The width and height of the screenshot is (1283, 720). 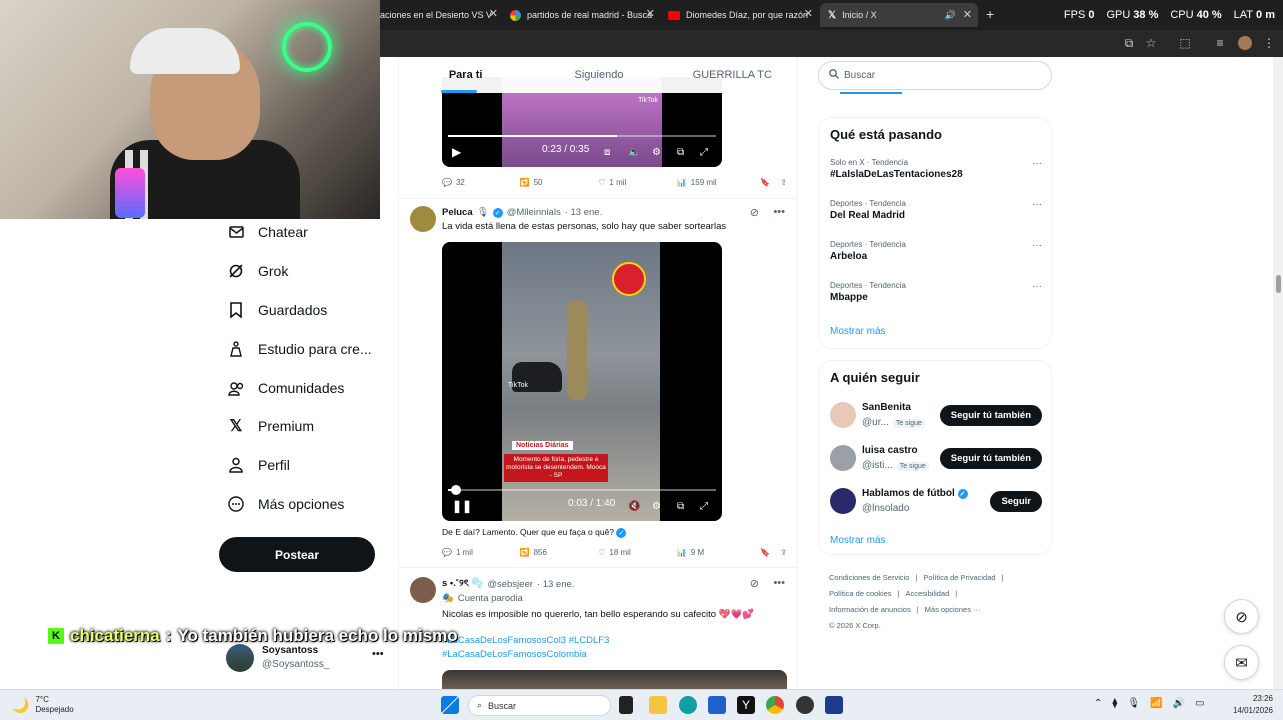 I want to click on profile-avatar, so click(x=1245, y=43).